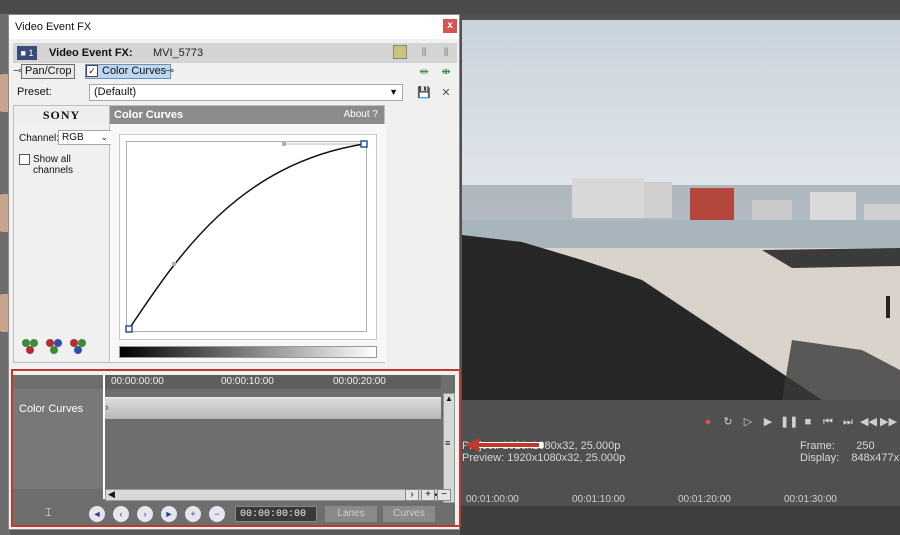  What do you see at coordinates (24, 159) in the screenshot?
I see `show-all-channels-checkbox` at bounding box center [24, 159].